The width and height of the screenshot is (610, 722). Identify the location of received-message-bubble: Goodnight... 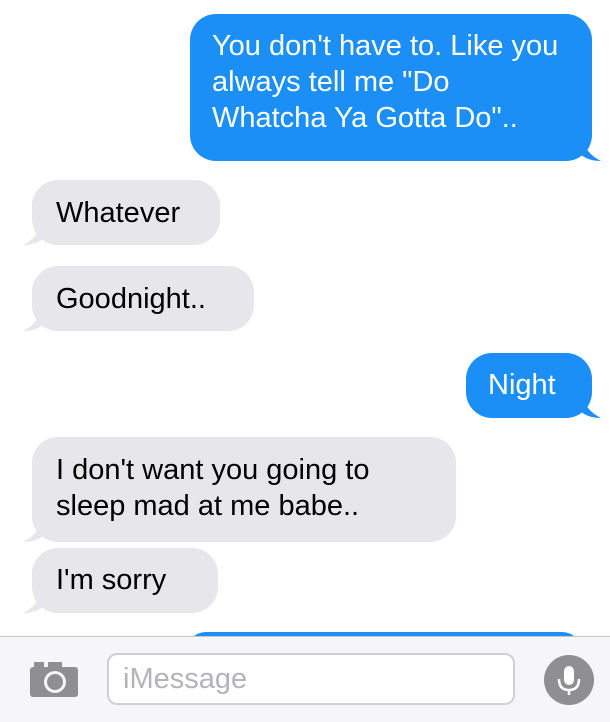
(138, 298).